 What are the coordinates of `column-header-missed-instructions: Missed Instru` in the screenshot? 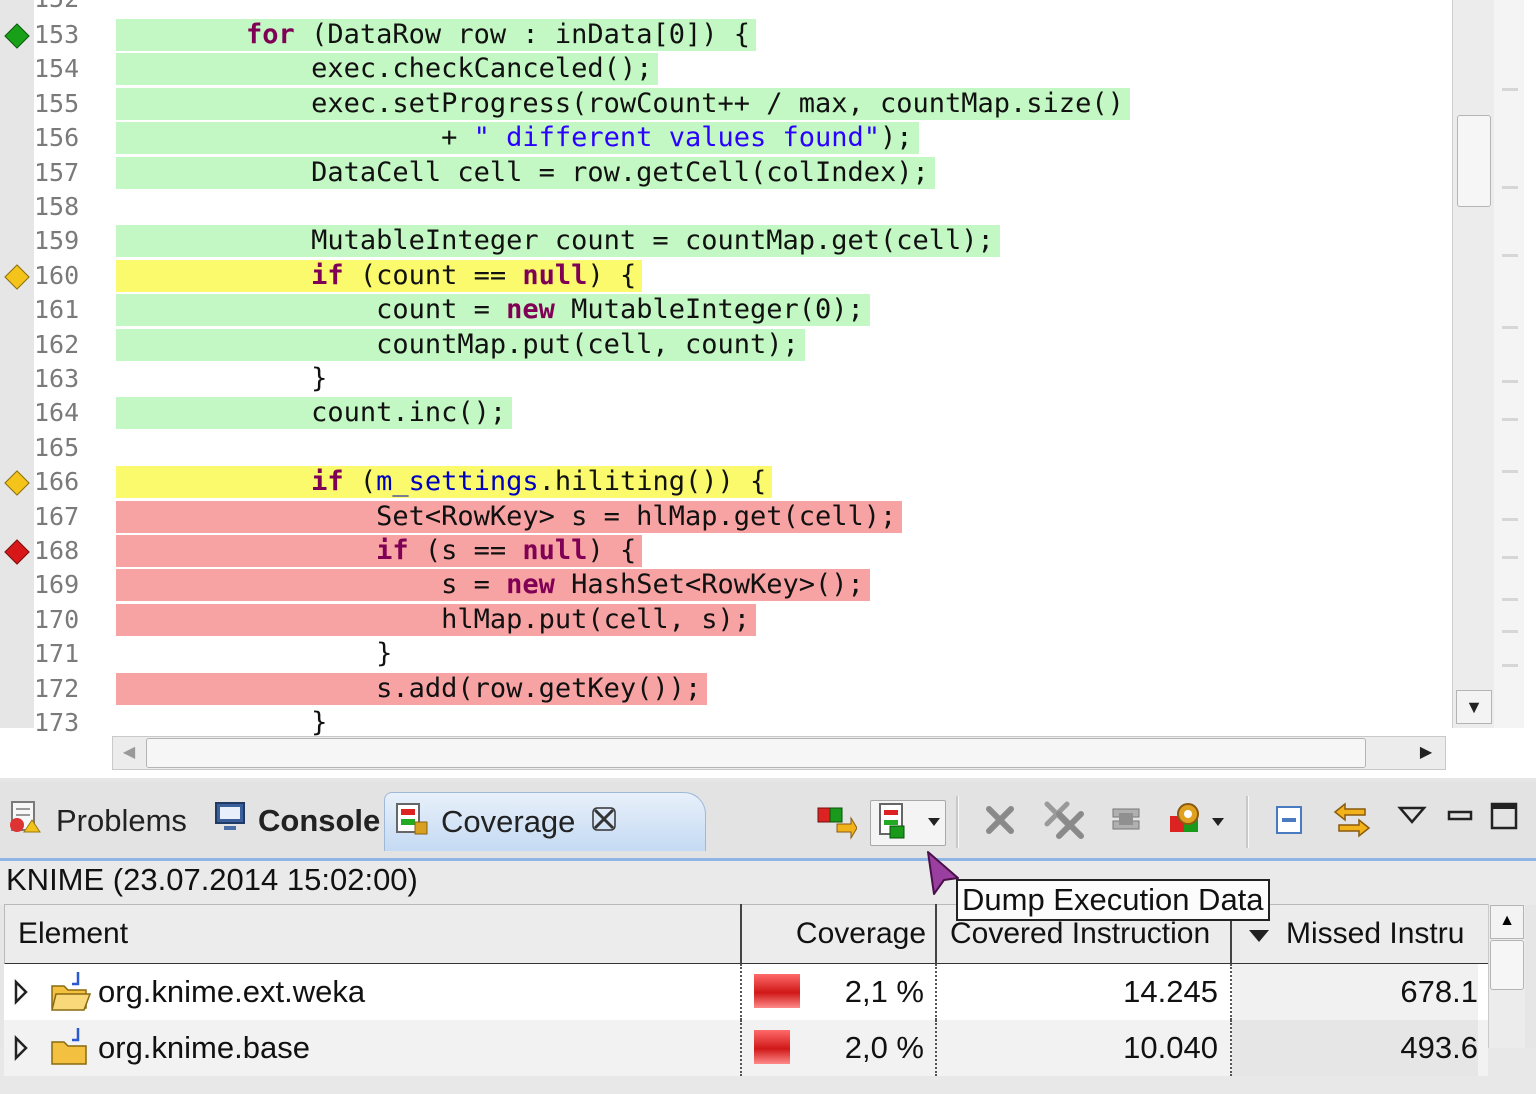 It's located at (1356, 934).